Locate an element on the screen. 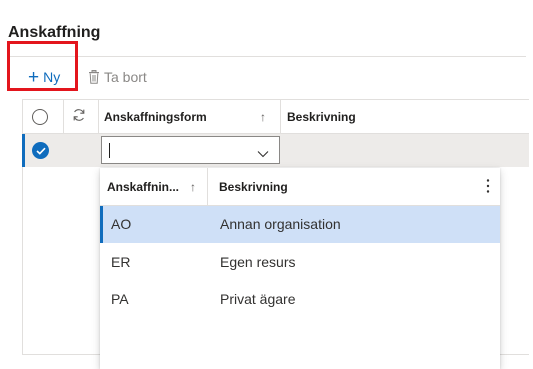 This screenshot has height=369, width=533. list-item-code: PA is located at coordinates (120, 299).